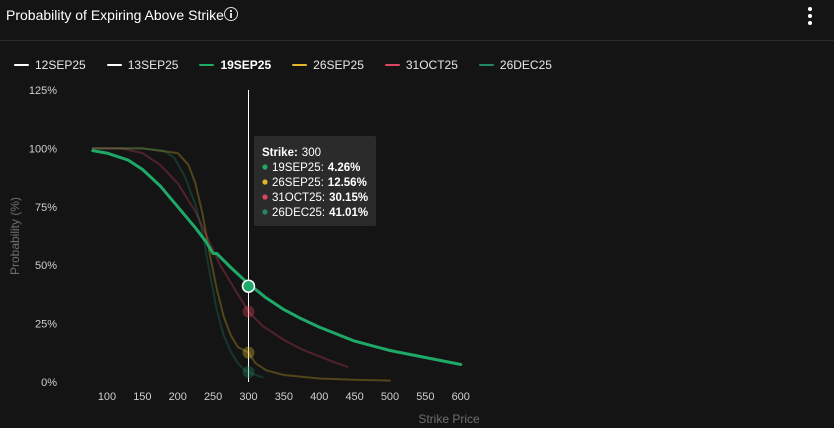 The width and height of the screenshot is (834, 428). Describe the element at coordinates (284, 397) in the screenshot. I see `x-tick-label: 350` at that location.